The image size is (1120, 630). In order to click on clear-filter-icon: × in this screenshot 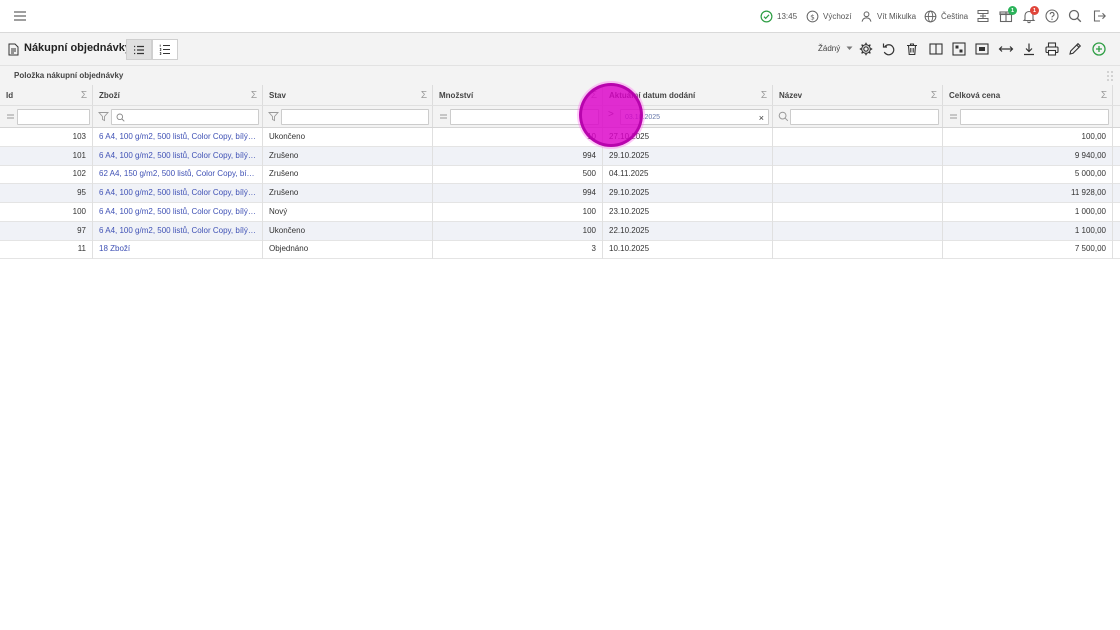, I will do `click(761, 118)`.